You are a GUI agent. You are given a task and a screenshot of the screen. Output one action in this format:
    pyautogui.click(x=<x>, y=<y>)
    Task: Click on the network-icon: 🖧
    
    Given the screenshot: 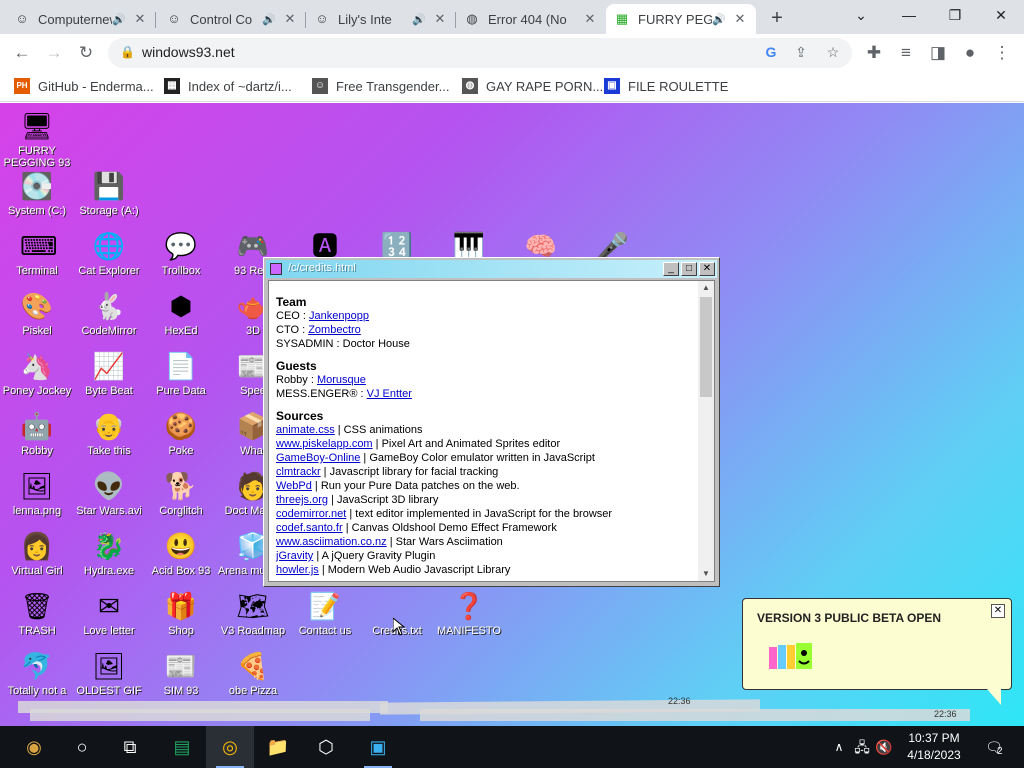 What is the action you would take?
    pyautogui.click(x=862, y=747)
    